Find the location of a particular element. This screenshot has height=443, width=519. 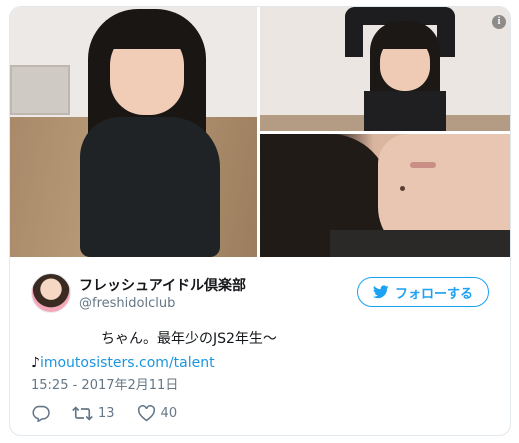

avatar is located at coordinates (51, 293).